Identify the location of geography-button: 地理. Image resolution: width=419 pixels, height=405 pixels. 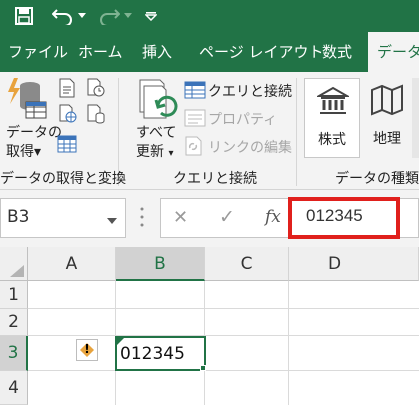
(387, 118).